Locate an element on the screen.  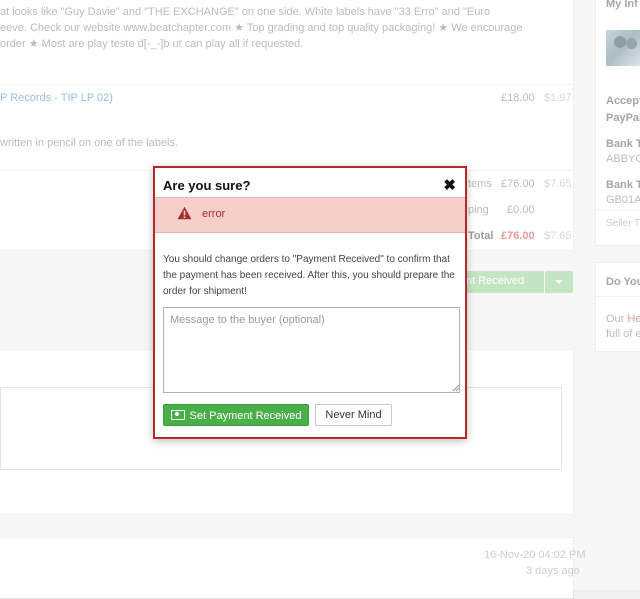
resize-handle-icon is located at coordinates (456, 388).